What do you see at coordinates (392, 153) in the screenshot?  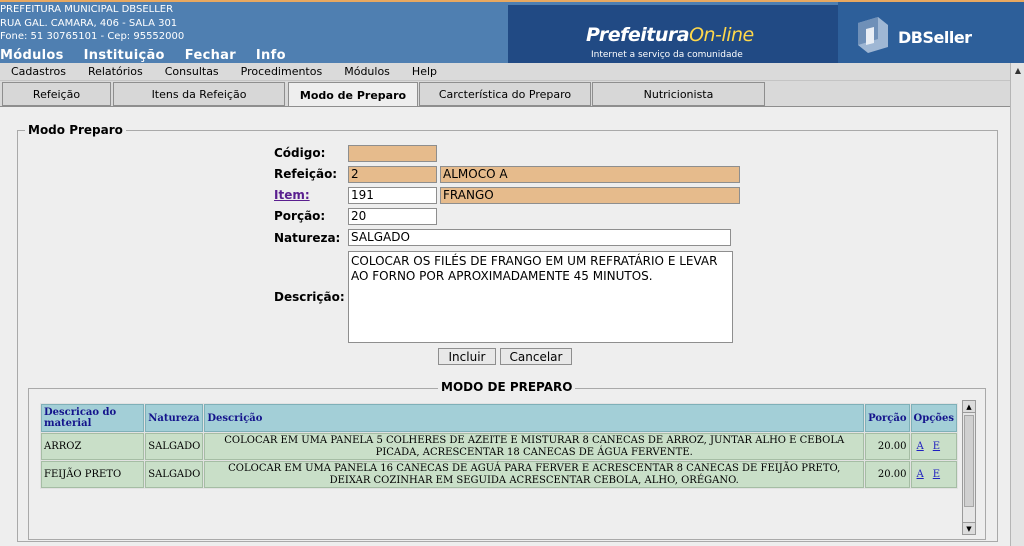 I see `codigo-field` at bounding box center [392, 153].